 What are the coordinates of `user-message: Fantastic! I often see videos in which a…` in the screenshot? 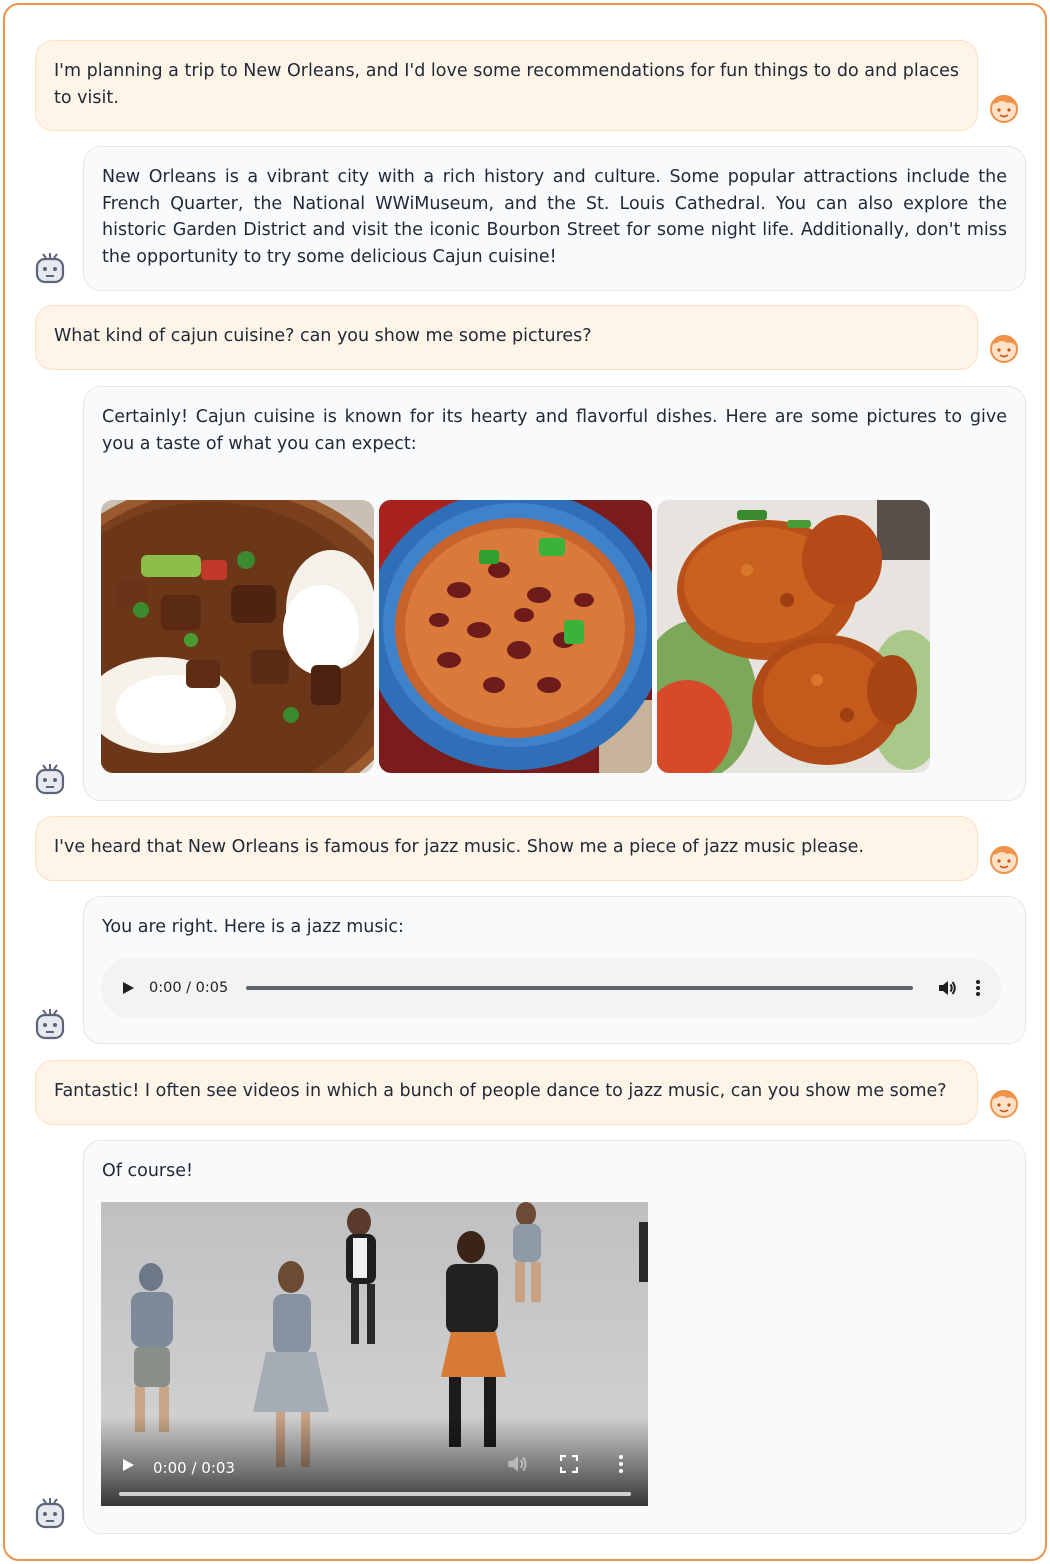 It's located at (506, 1092).